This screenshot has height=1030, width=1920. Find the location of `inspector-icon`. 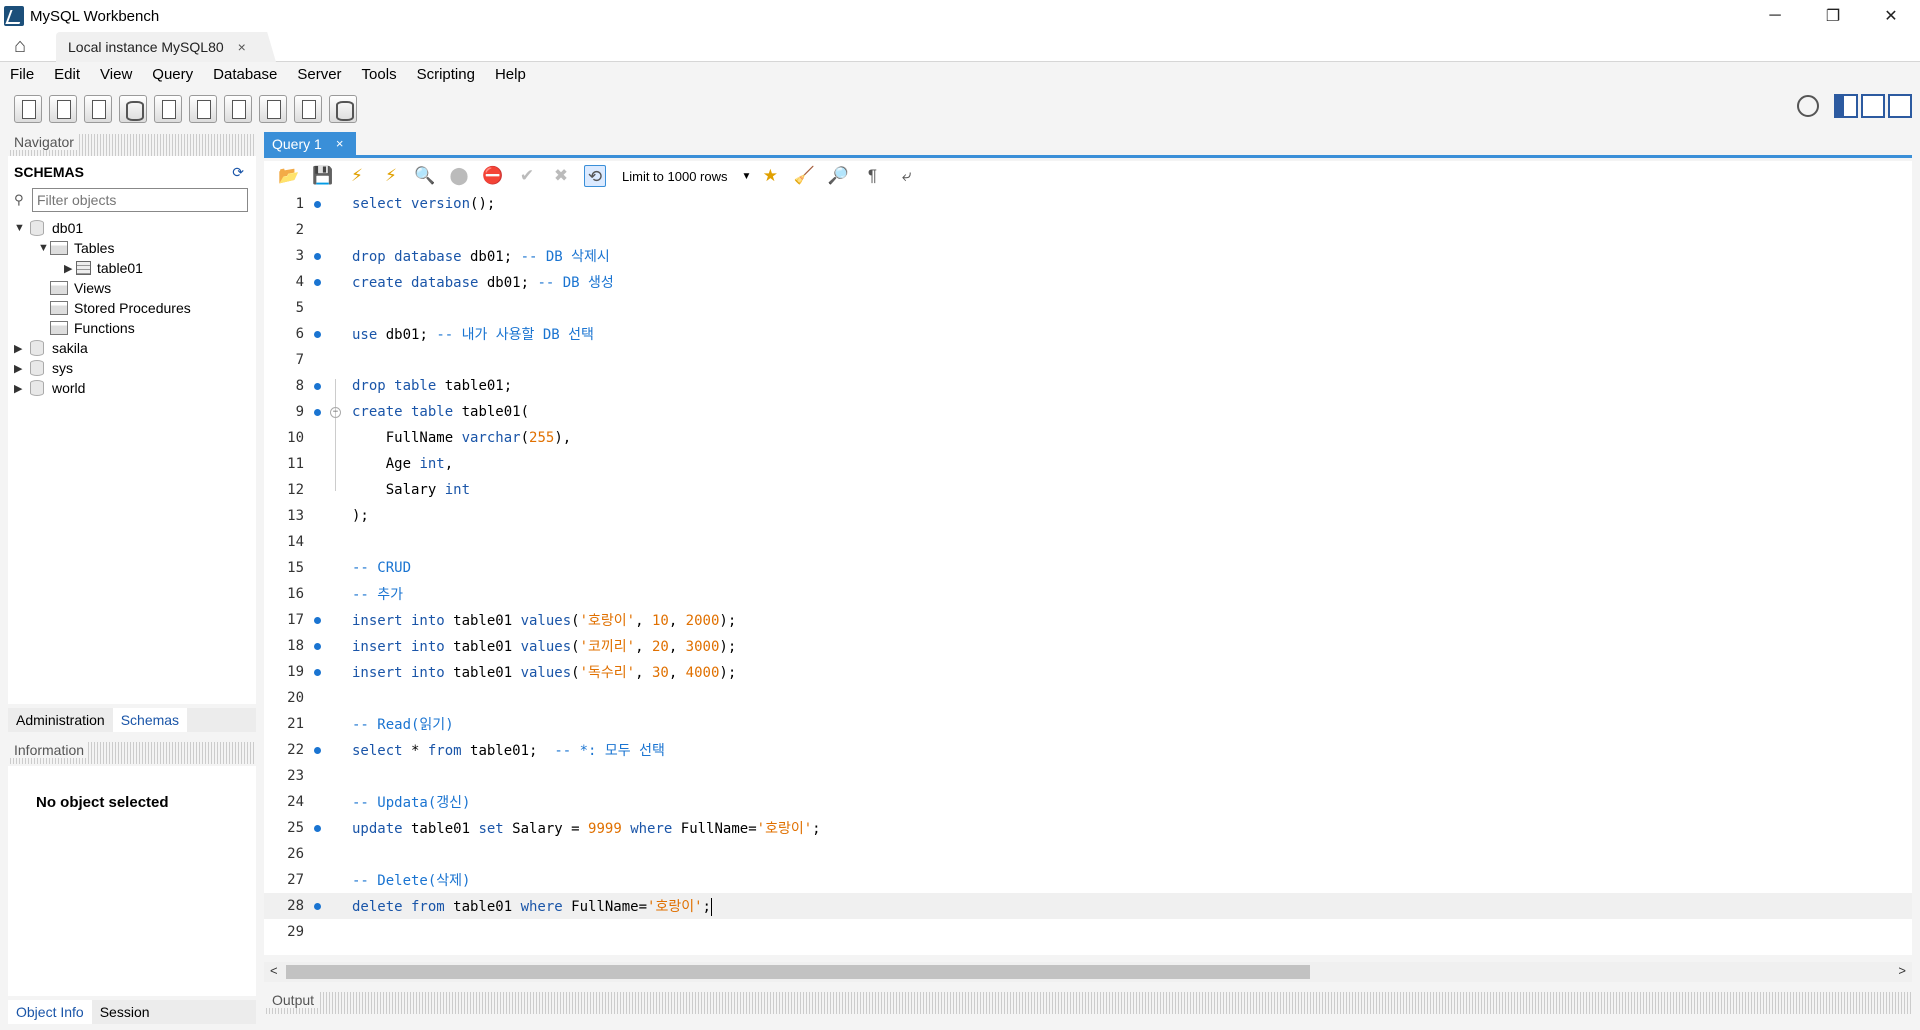

inspector-icon is located at coordinates (98, 109).